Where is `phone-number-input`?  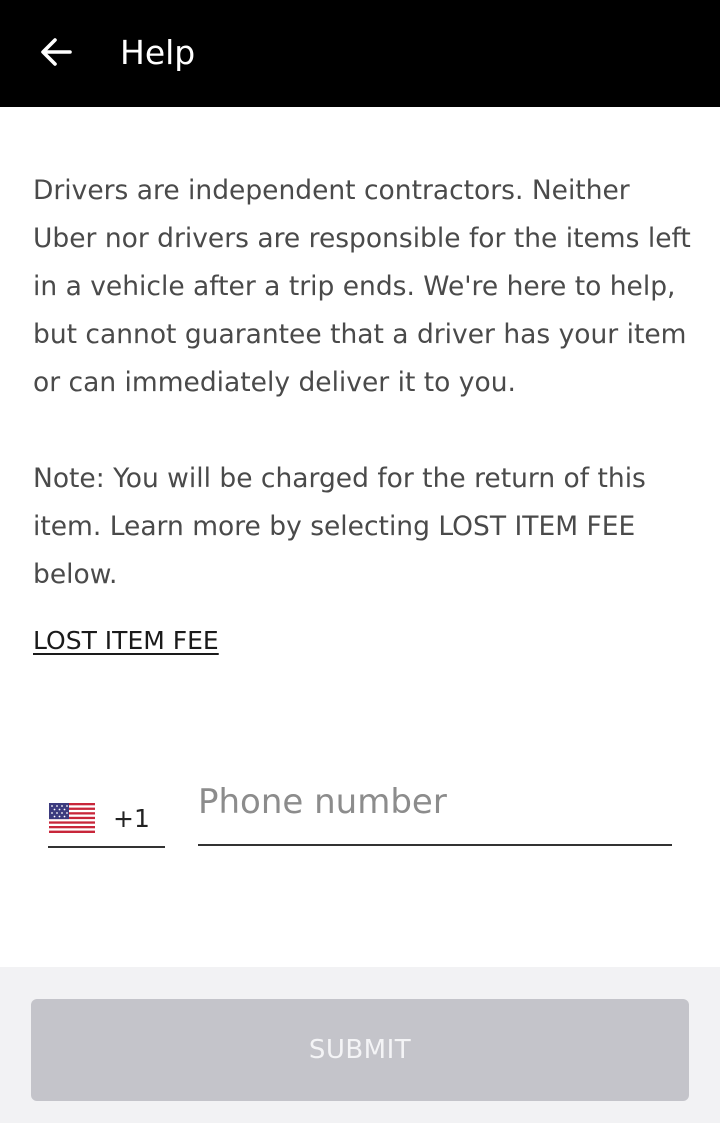 phone-number-input is located at coordinates (435, 810).